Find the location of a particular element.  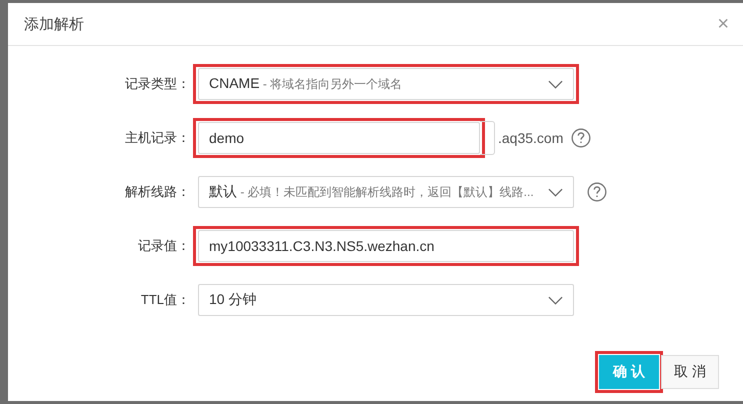

dialog-title: 添加解析 is located at coordinates (54, 24).